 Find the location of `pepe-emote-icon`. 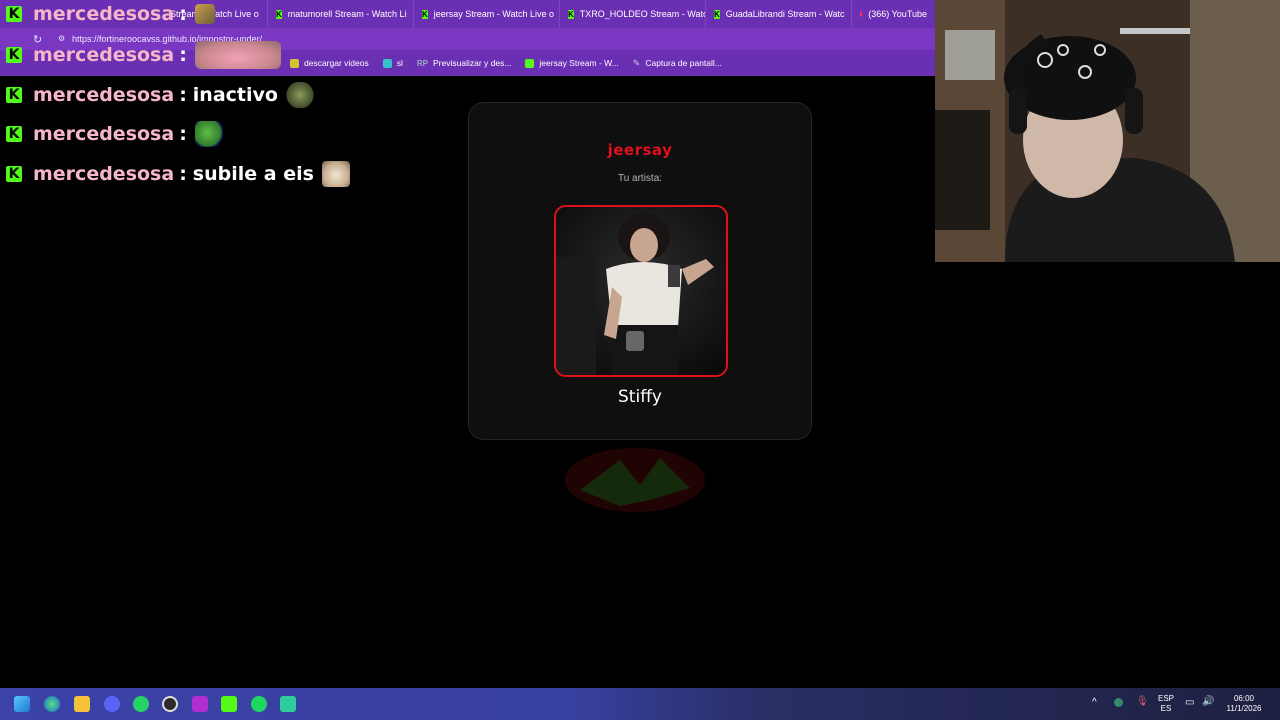

pepe-emote-icon is located at coordinates (208, 134).